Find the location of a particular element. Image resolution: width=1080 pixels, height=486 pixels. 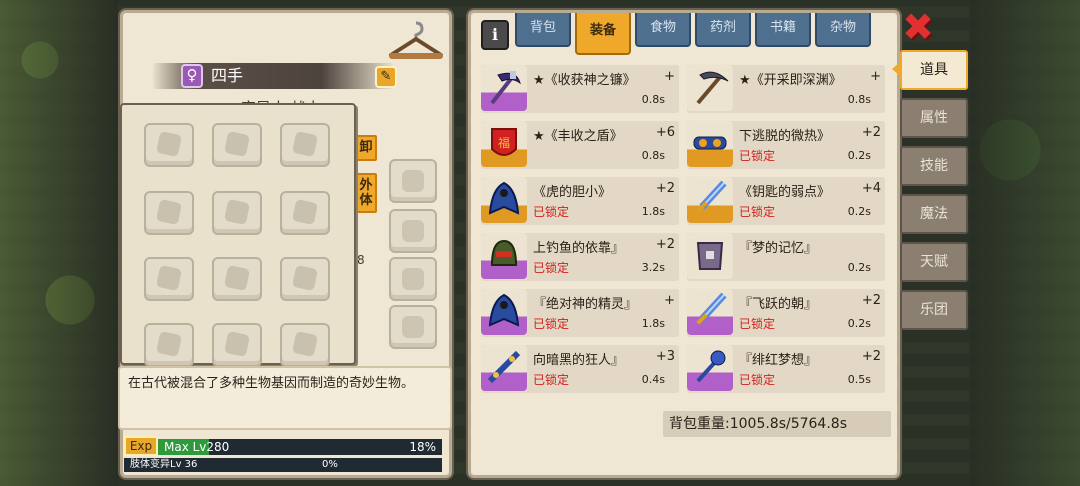

item-card: 『飞跃的朝』 +2 已锁定 0.2s is located at coordinates (786, 313).